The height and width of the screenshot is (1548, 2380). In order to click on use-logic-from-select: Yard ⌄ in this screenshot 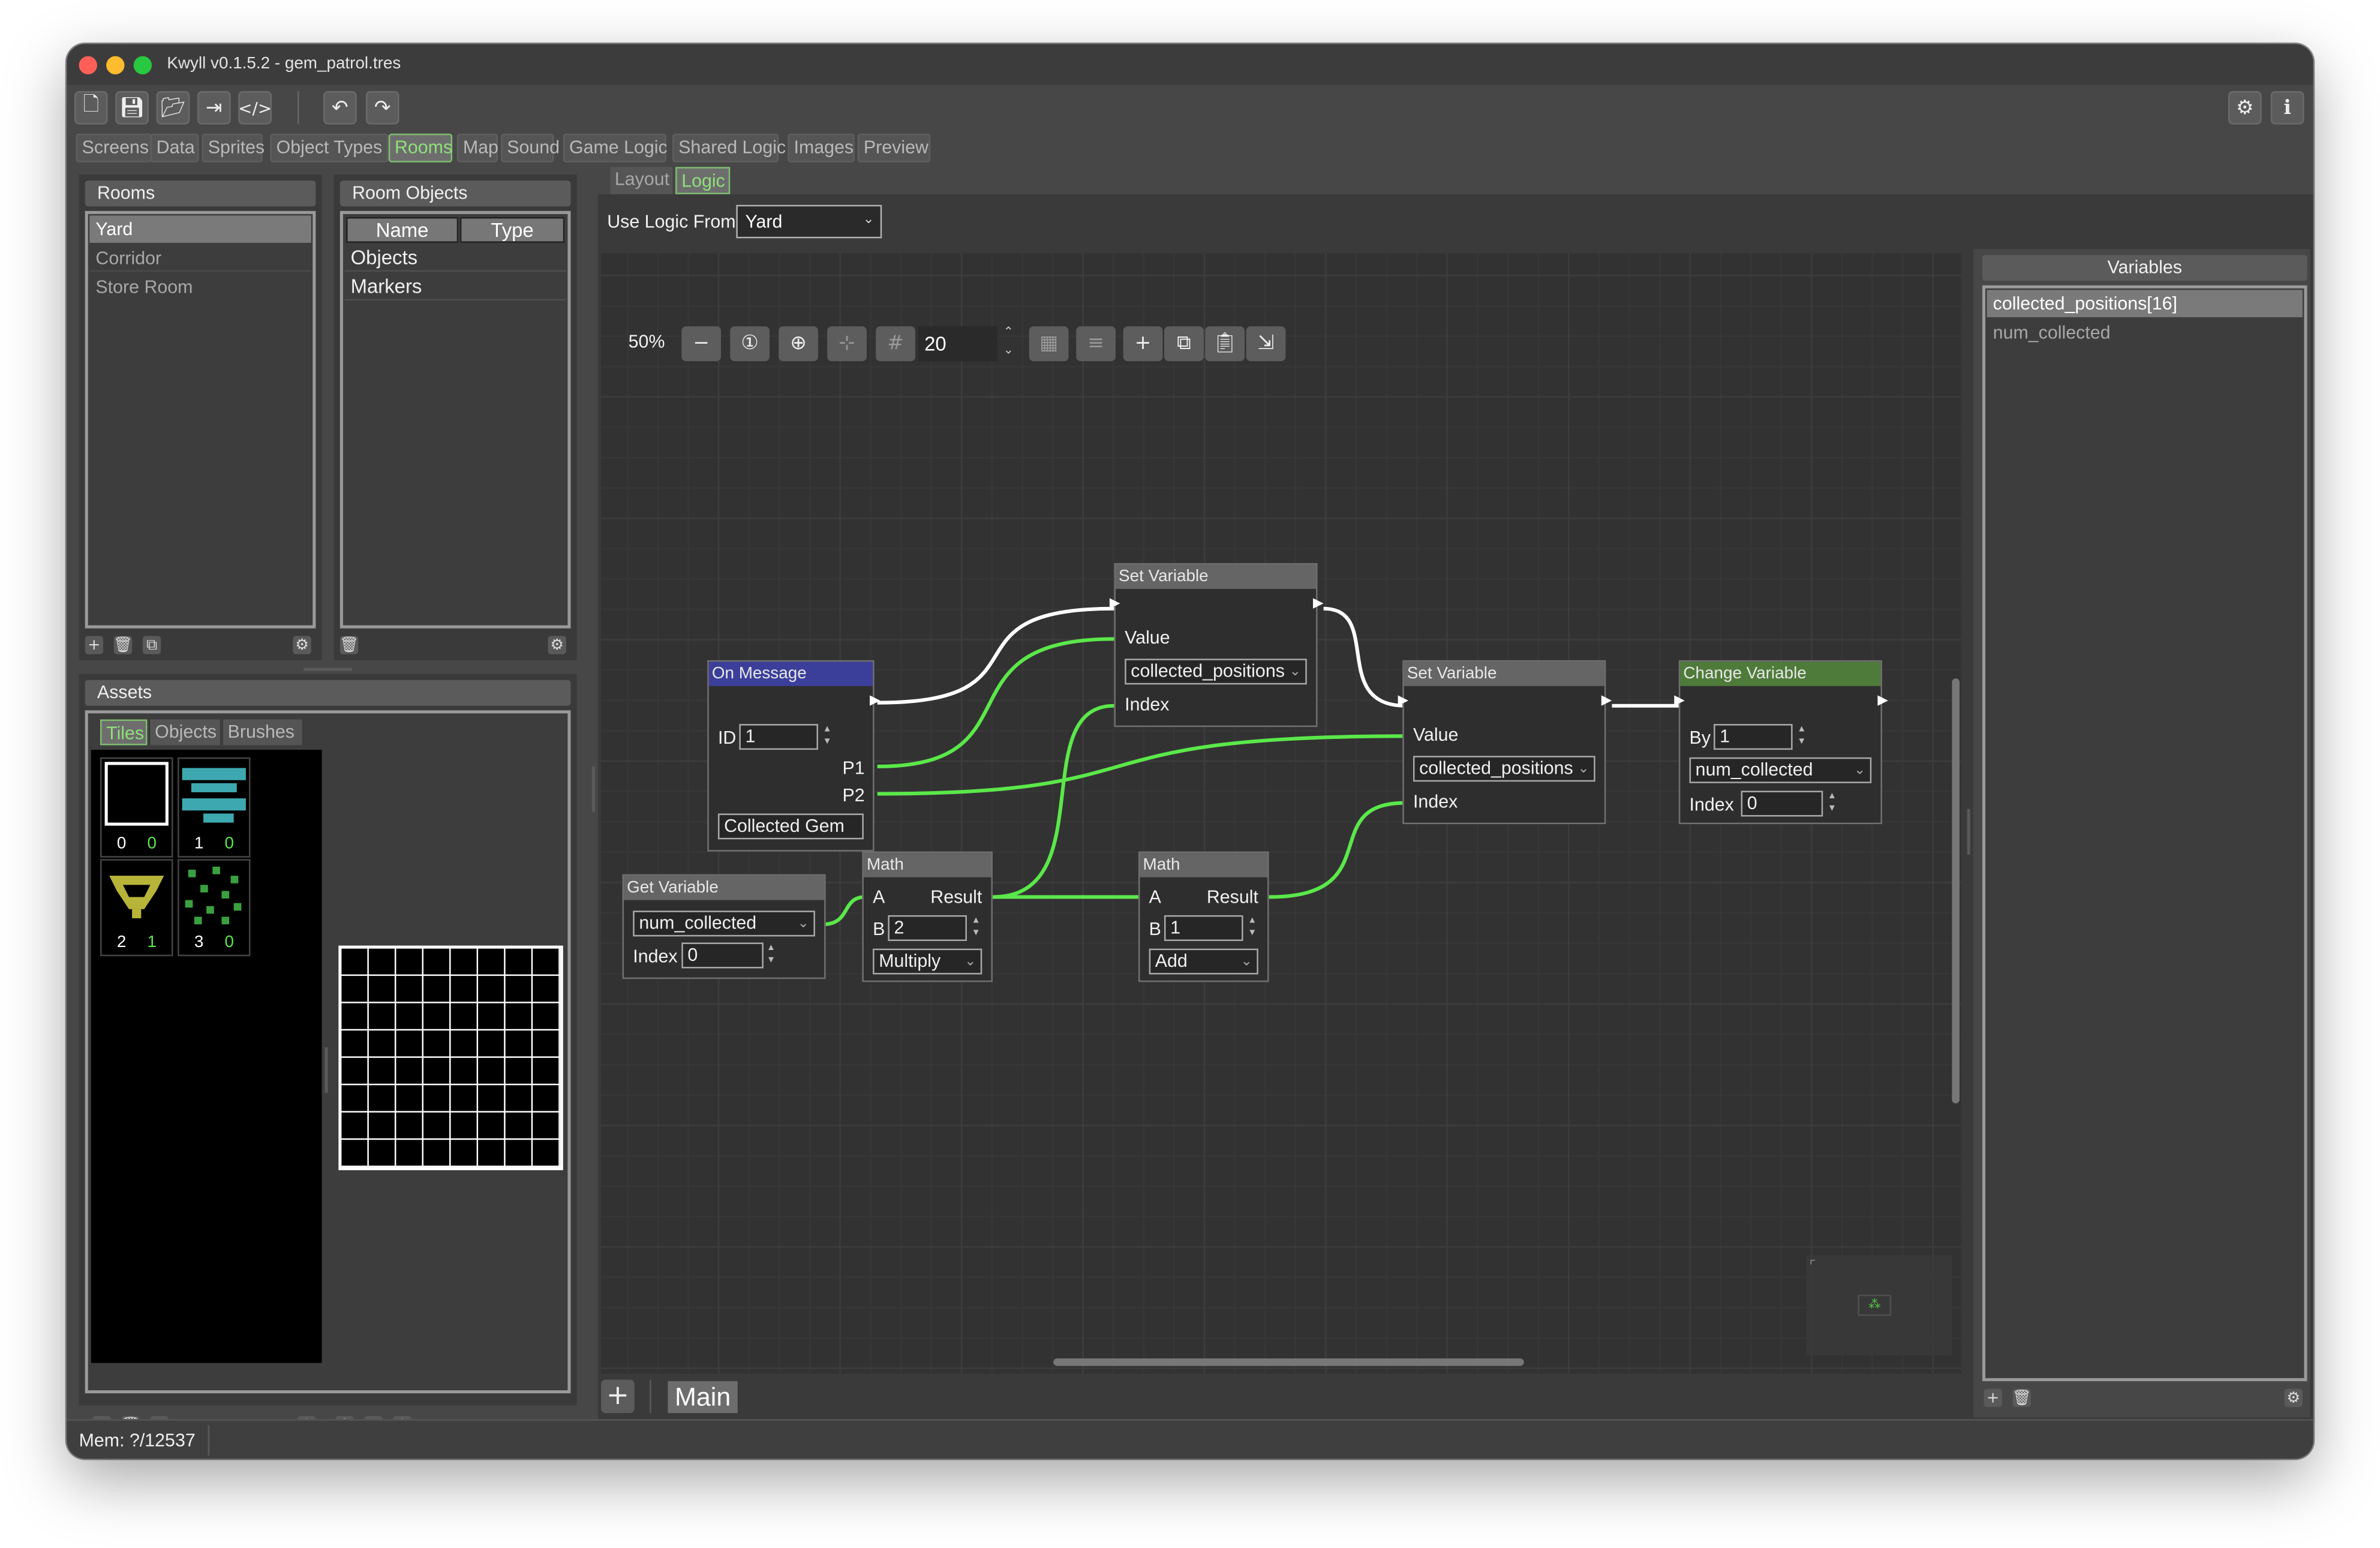, I will do `click(809, 222)`.